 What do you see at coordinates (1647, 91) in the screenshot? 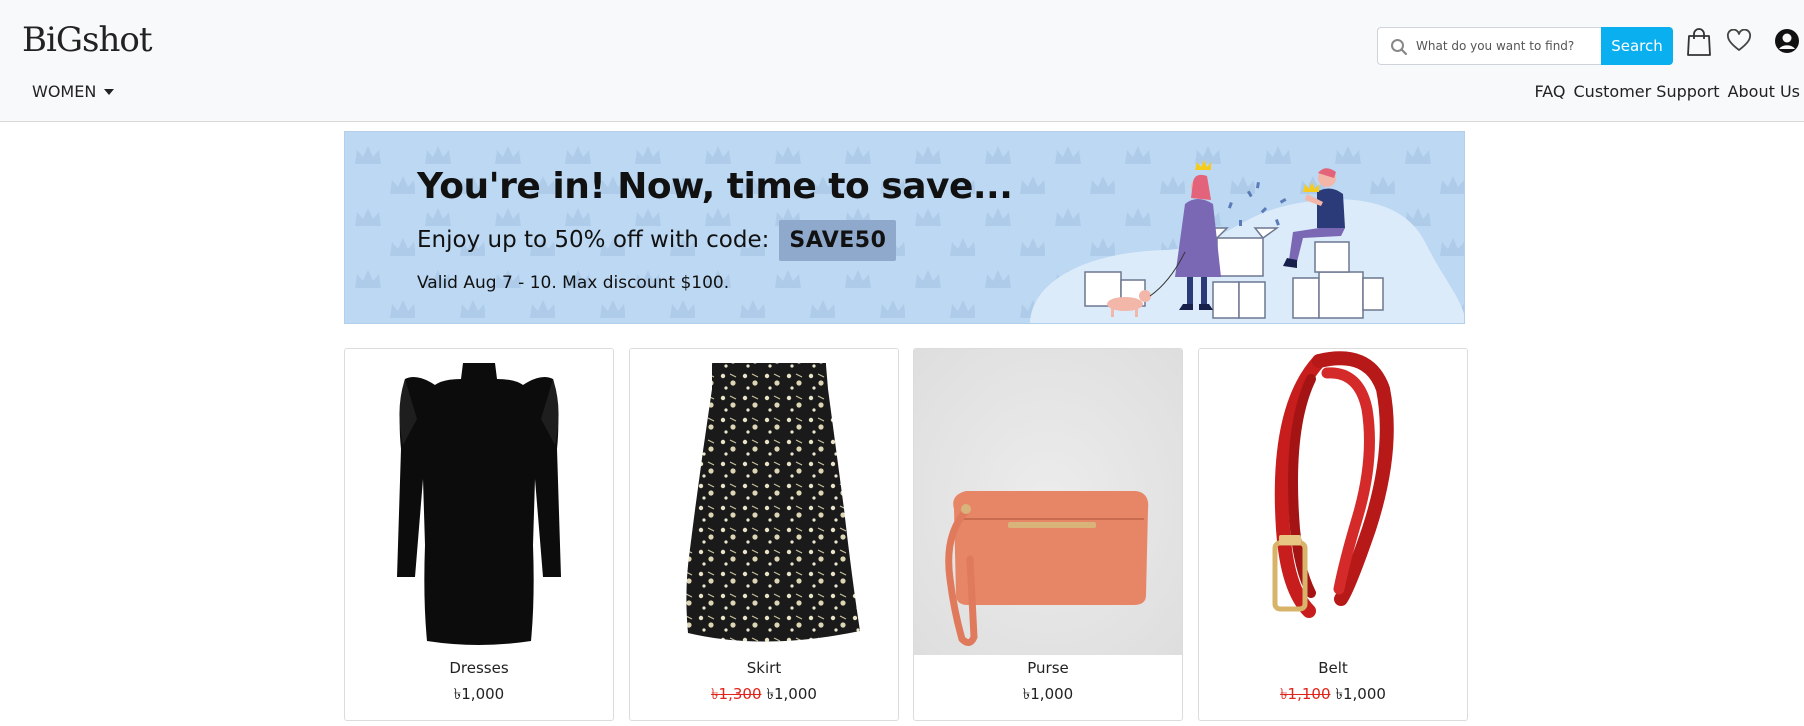
I see `customer-support-link: Customer Support` at bounding box center [1647, 91].